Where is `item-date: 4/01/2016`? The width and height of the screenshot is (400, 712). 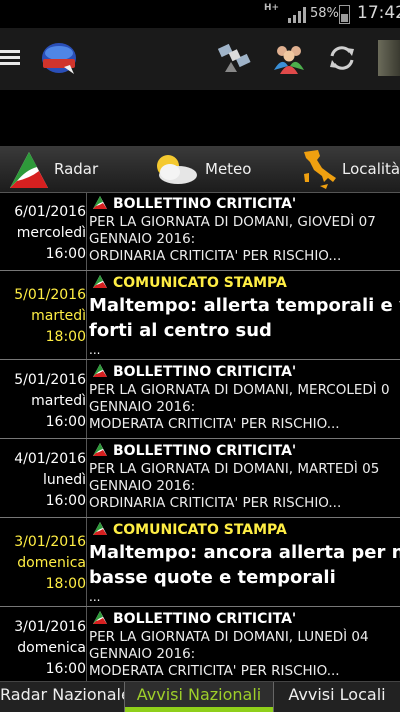 item-date: 4/01/2016 is located at coordinates (50, 459).